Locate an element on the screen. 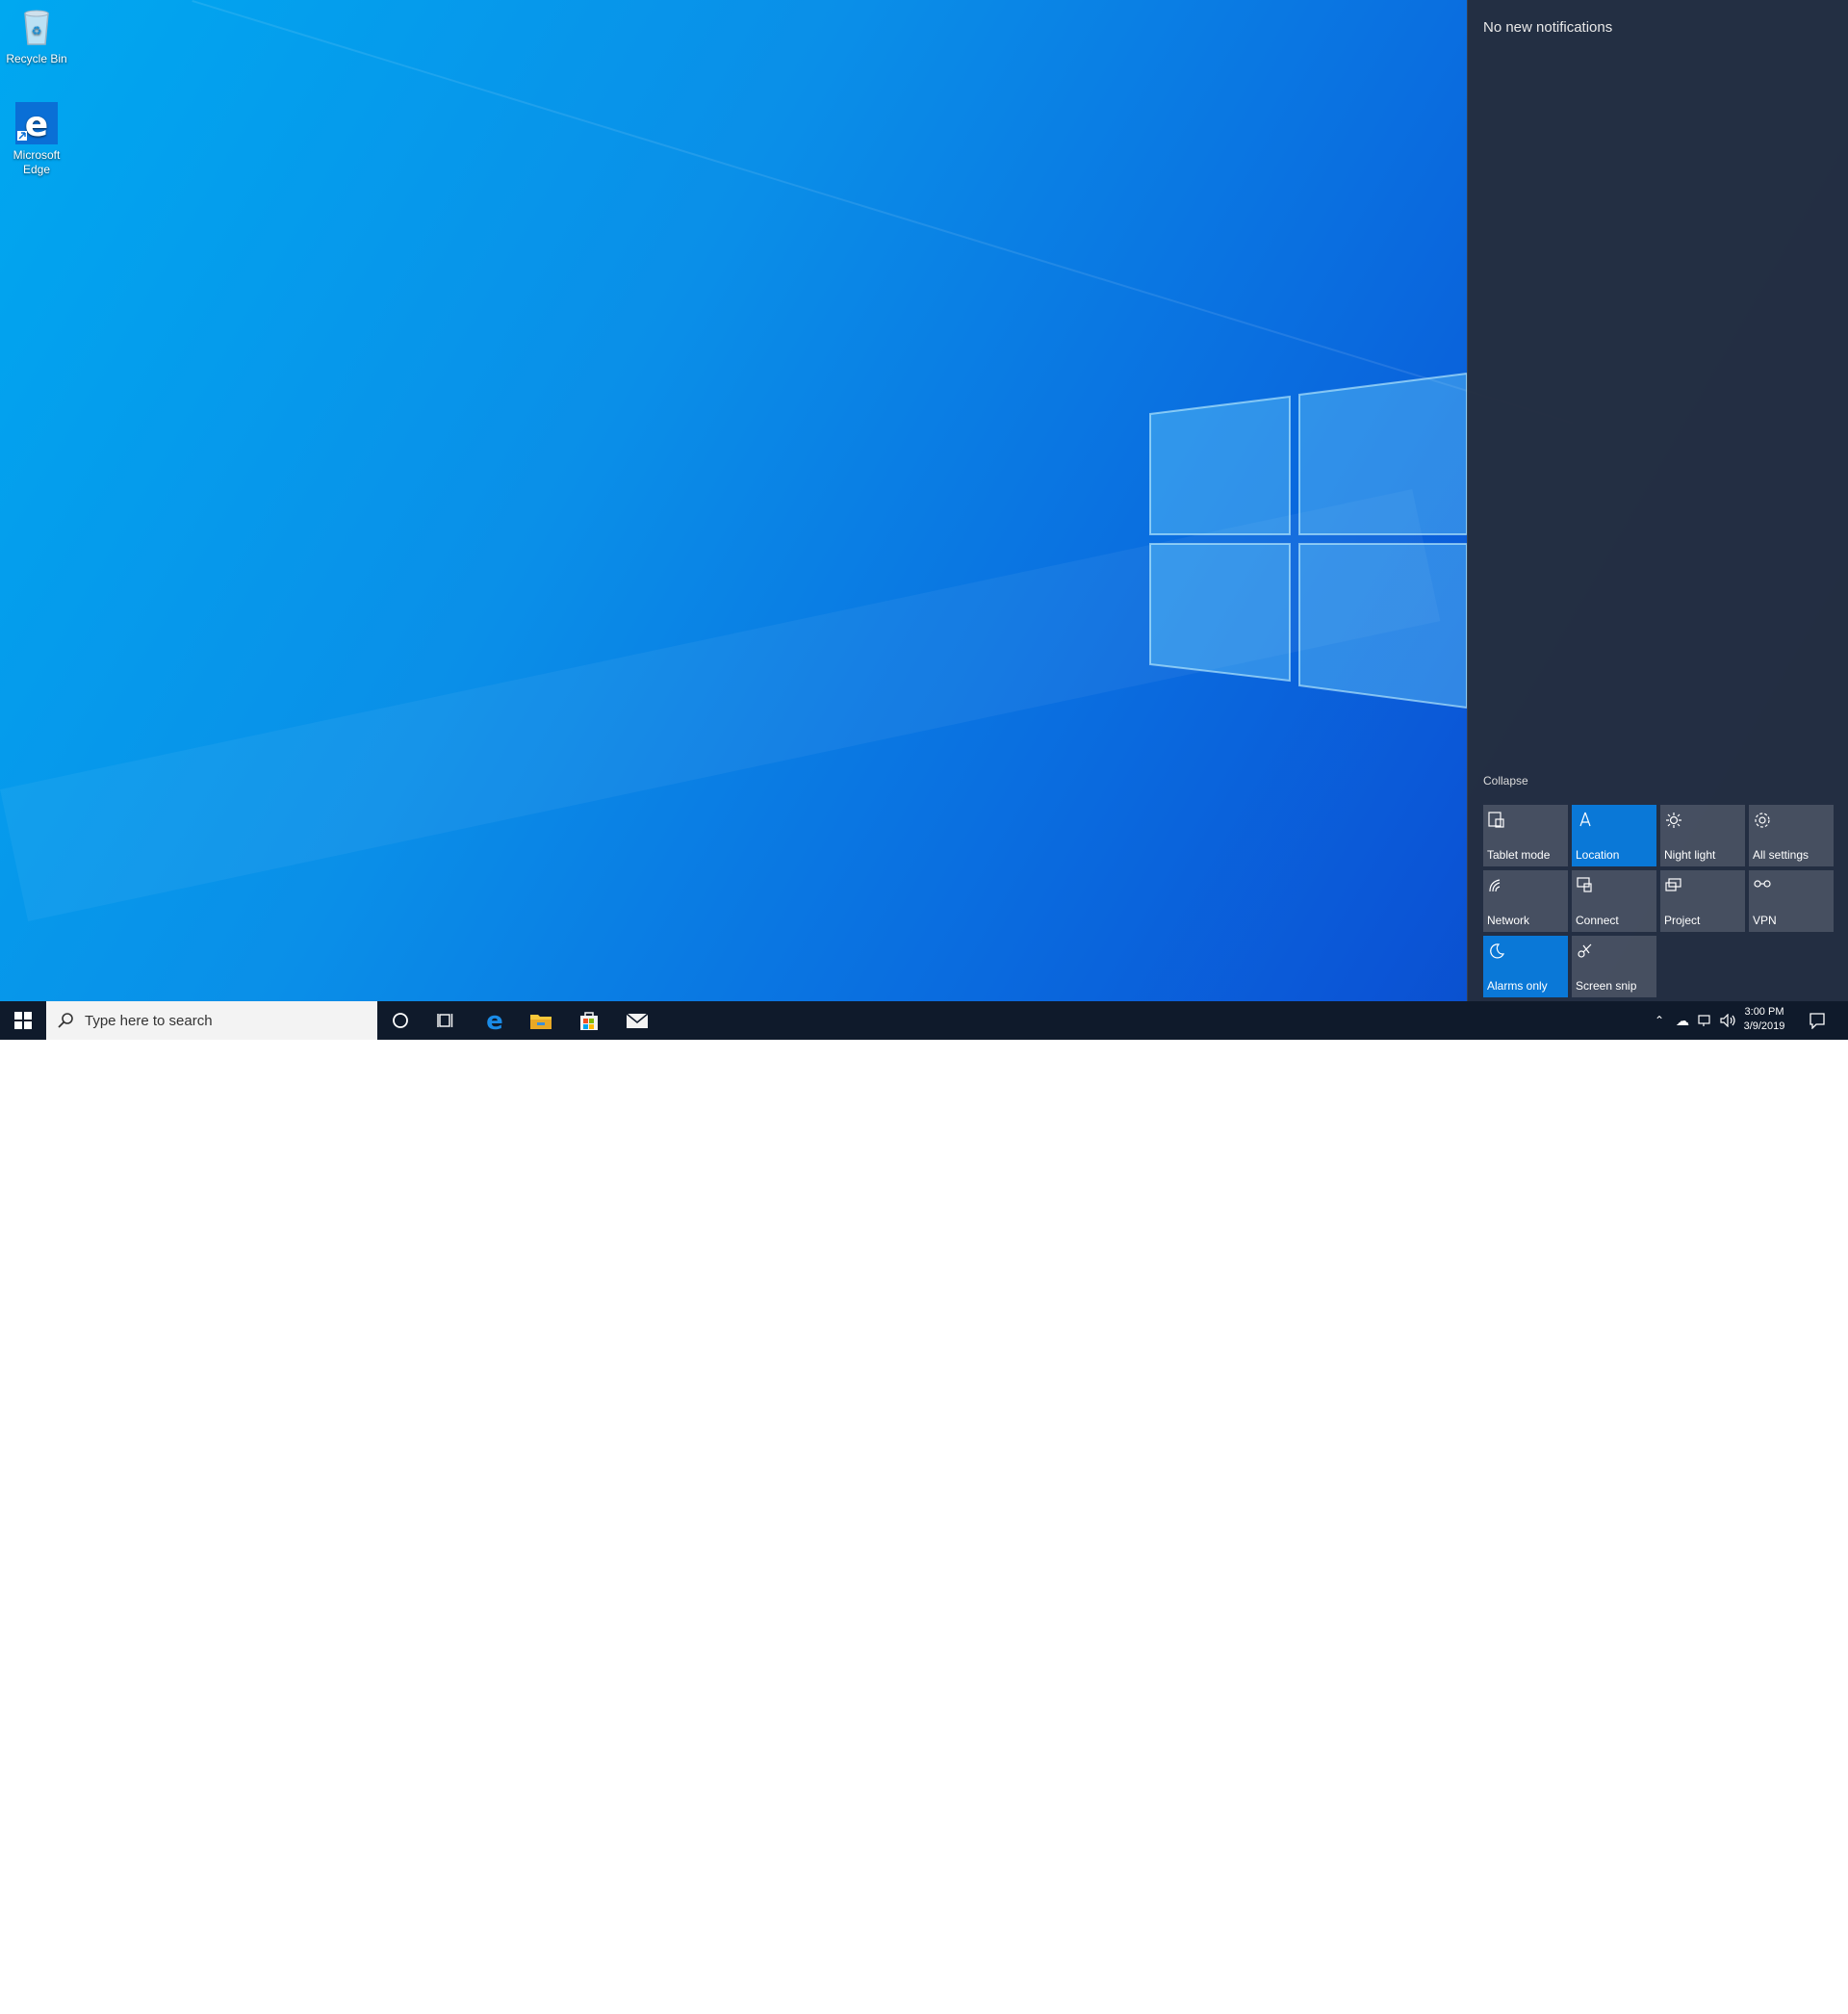  quick-action-connect: Connect is located at coordinates (1614, 901).